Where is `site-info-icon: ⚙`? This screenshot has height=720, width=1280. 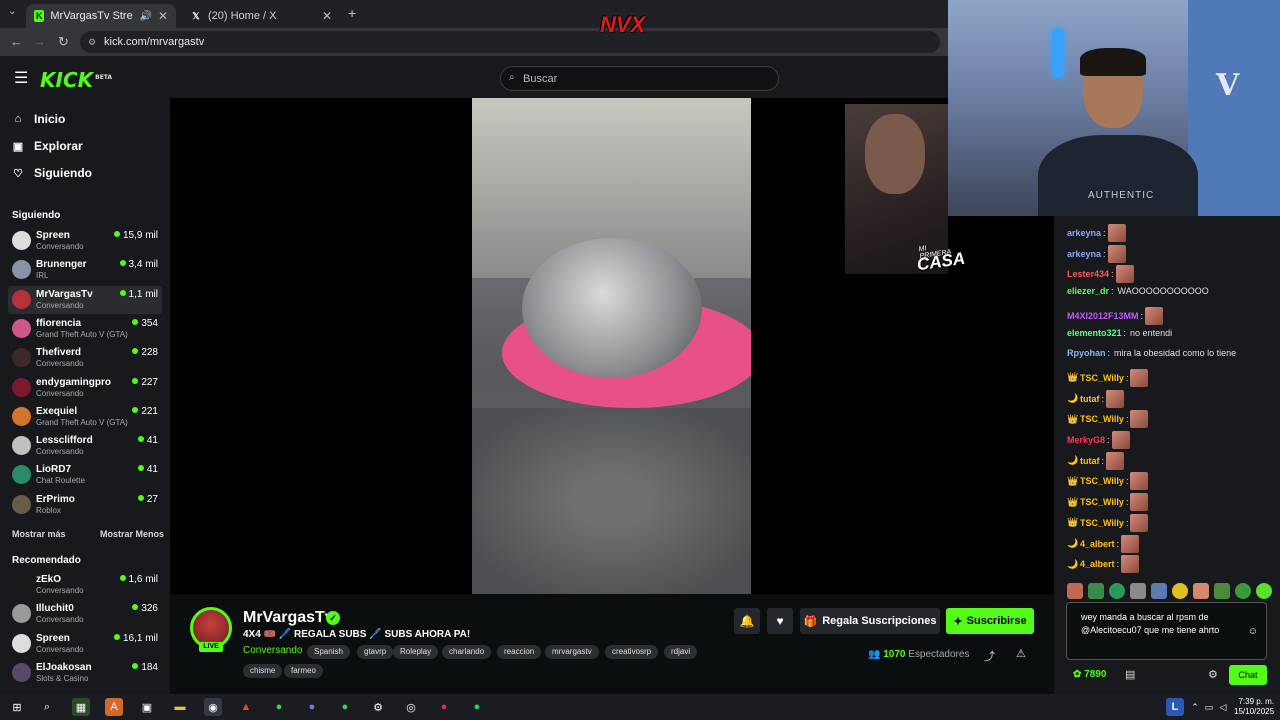
site-info-icon: ⚙ is located at coordinates (92, 42).